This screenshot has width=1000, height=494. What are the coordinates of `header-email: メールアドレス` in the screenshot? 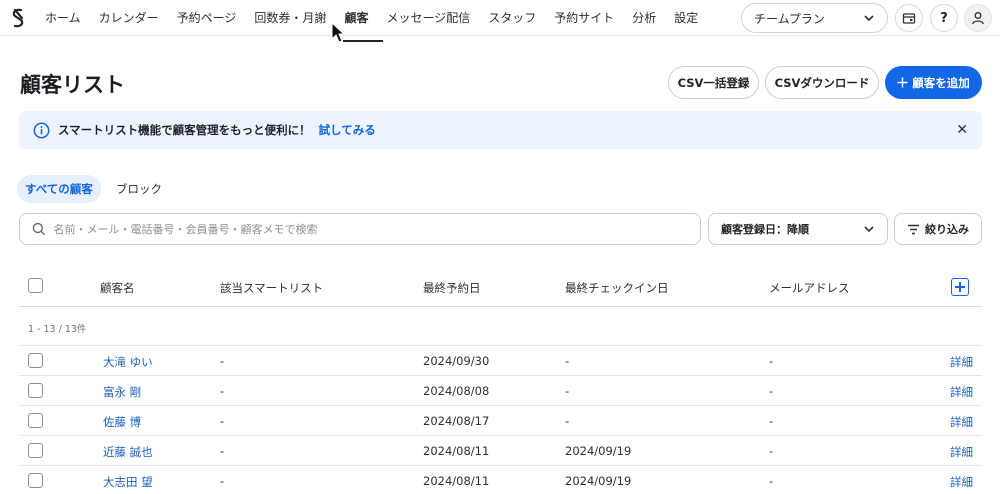 It's located at (809, 288).